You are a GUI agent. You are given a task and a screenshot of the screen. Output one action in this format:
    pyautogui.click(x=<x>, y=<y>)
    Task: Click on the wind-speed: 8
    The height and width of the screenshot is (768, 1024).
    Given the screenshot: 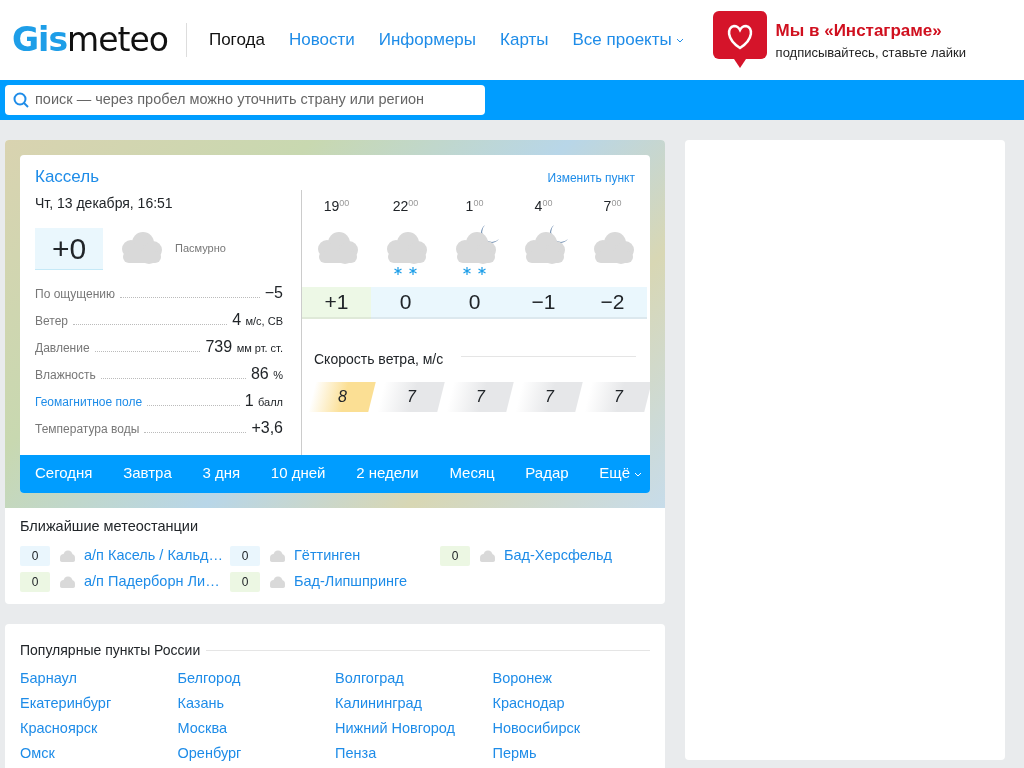 What is the action you would take?
    pyautogui.click(x=342, y=396)
    